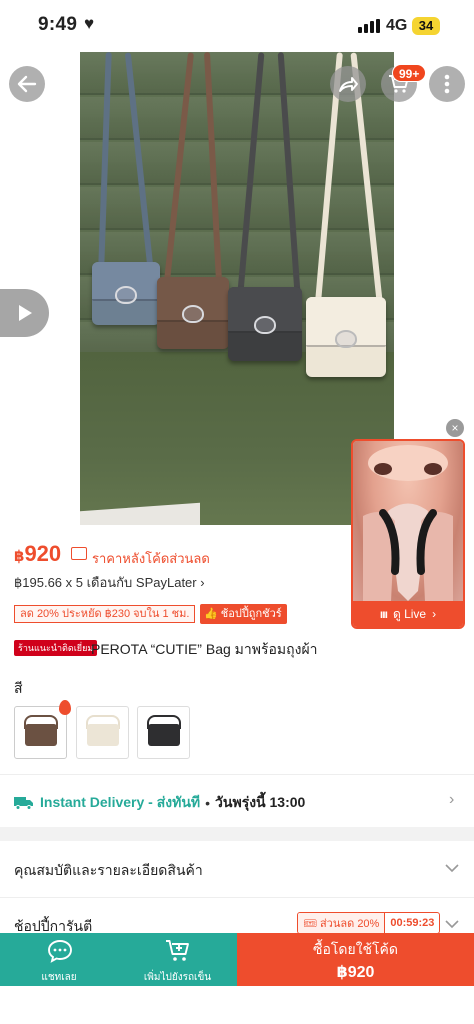  I want to click on live-close-button: ×, so click(455, 428).